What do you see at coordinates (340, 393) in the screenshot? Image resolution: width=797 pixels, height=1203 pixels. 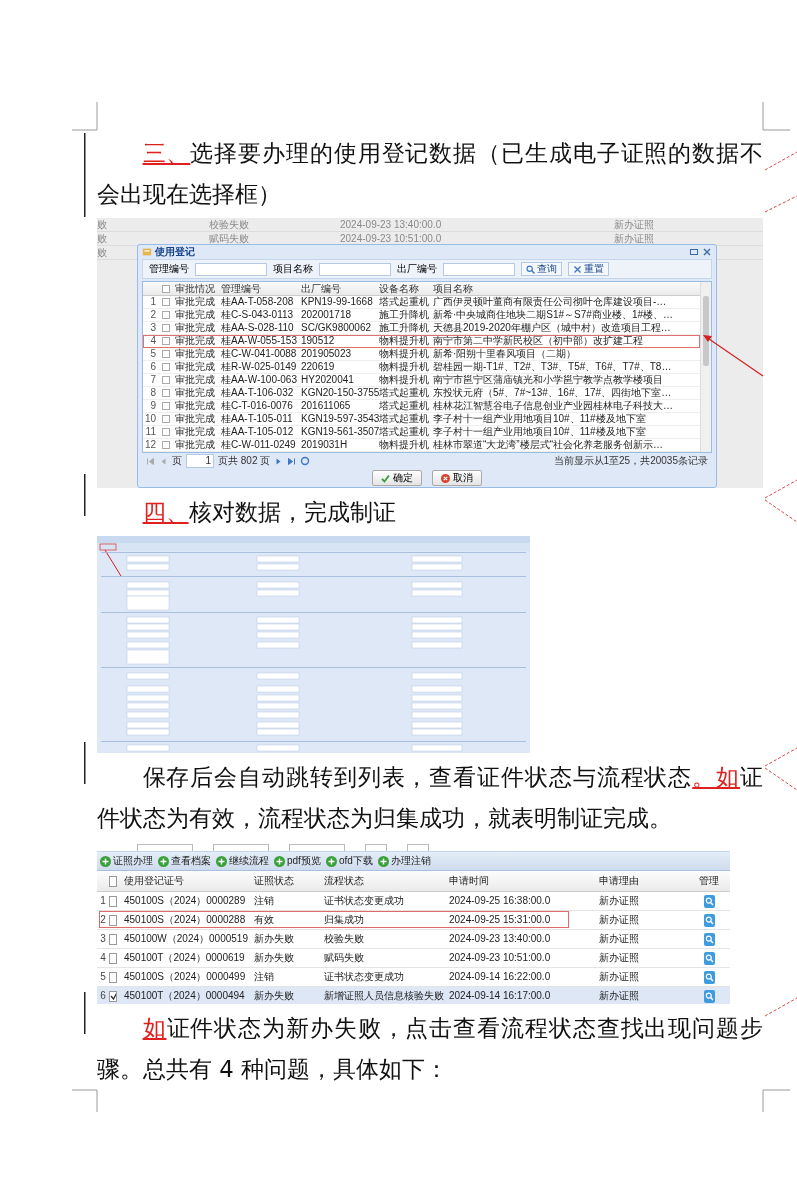 I see `table-cell-text: KGN20-150-3755` at bounding box center [340, 393].